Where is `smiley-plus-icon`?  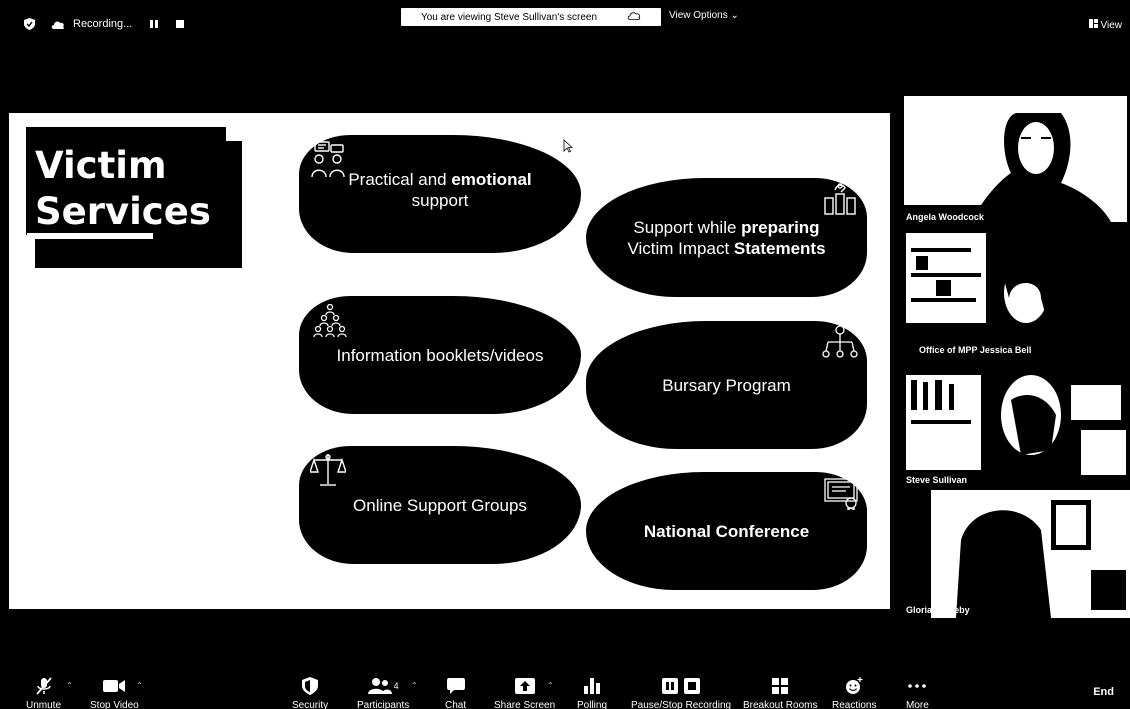 smiley-plus-icon is located at coordinates (854, 686).